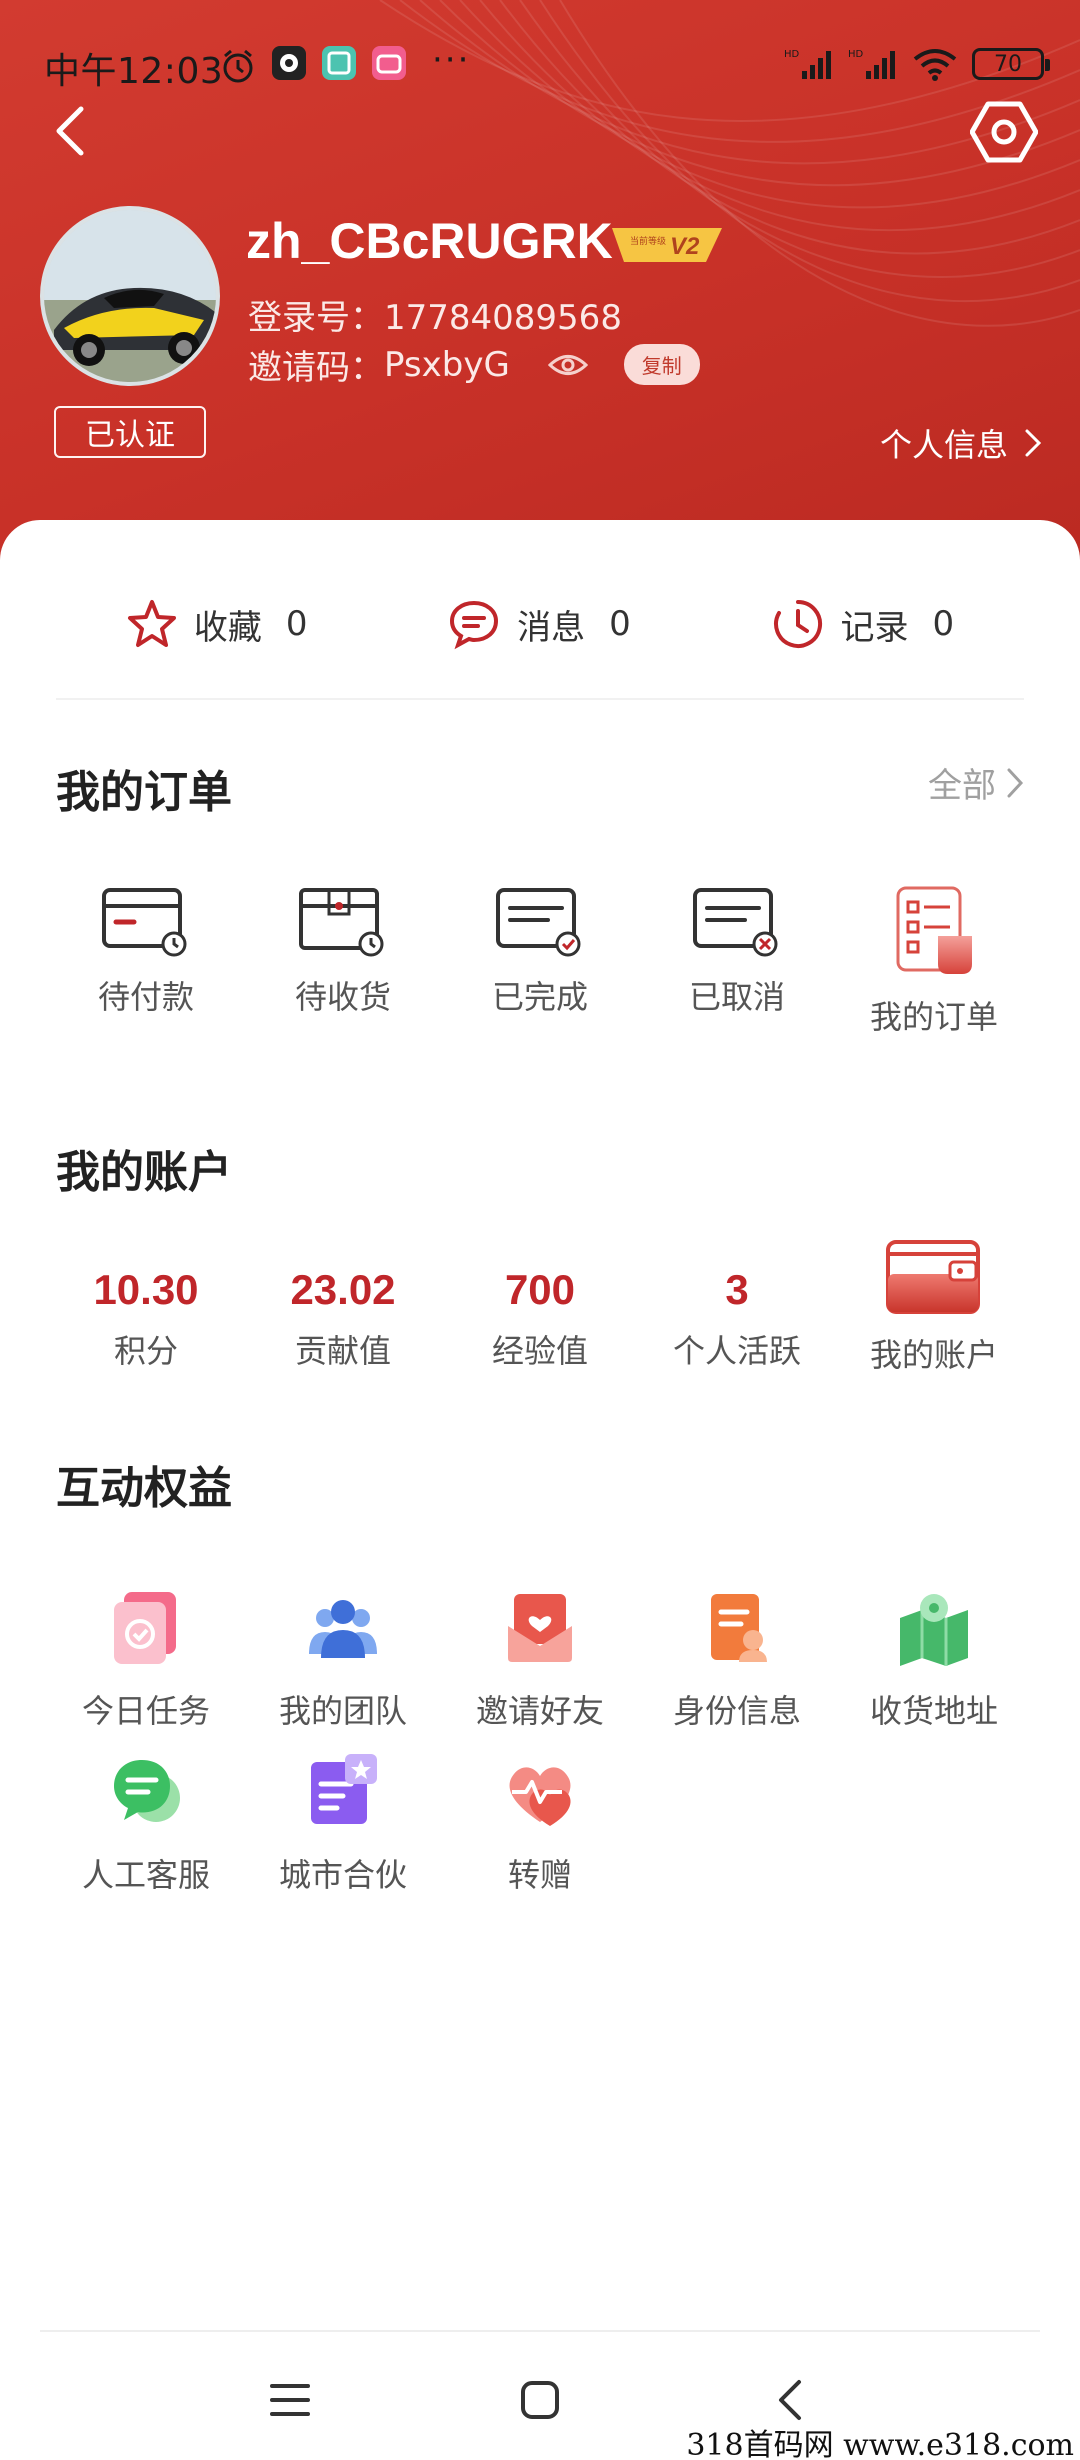  I want to click on city-partner-icon, so click(343, 1792).